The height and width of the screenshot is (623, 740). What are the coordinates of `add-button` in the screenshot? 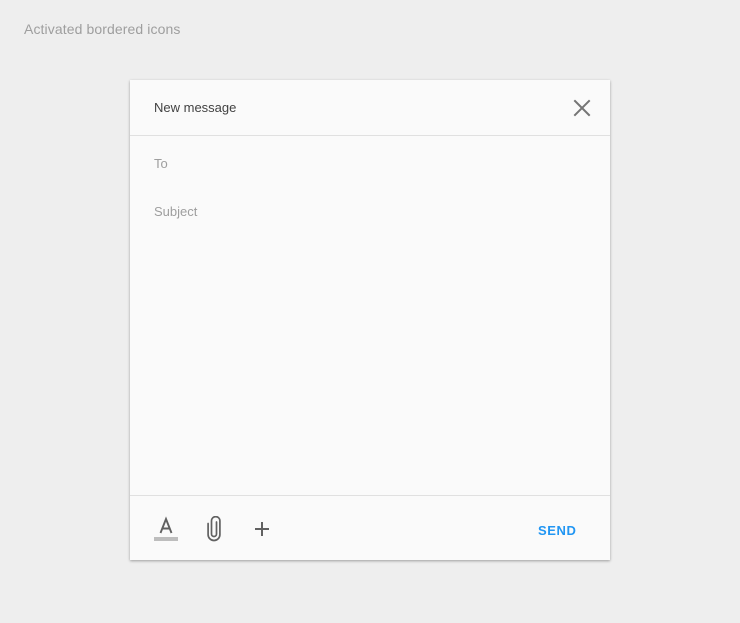 It's located at (262, 529).